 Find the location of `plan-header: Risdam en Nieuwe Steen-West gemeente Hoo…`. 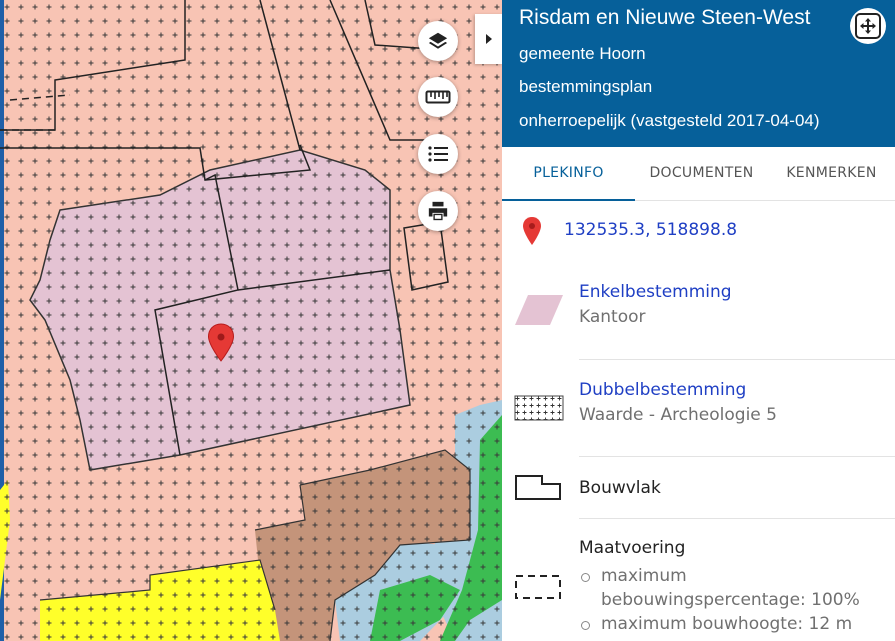

plan-header: Risdam en Nieuwe Steen-West gemeente Hoo… is located at coordinates (698, 73).